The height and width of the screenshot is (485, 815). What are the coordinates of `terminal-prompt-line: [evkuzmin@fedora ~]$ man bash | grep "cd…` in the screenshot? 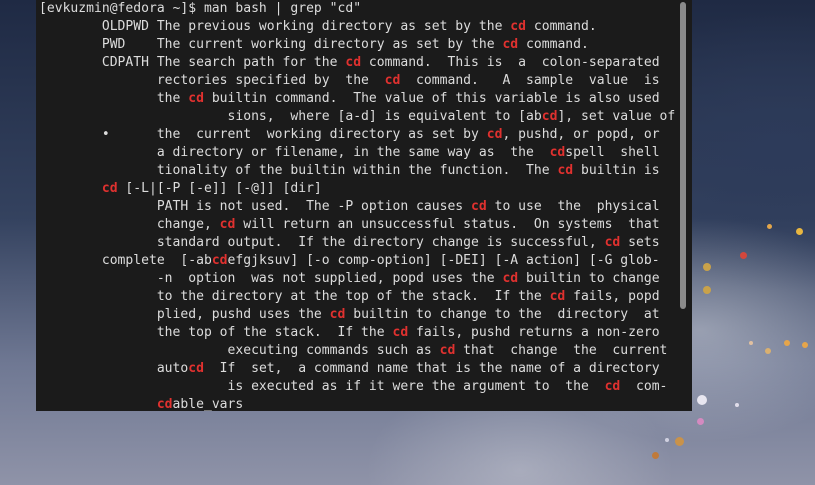 It's located at (358, 9).